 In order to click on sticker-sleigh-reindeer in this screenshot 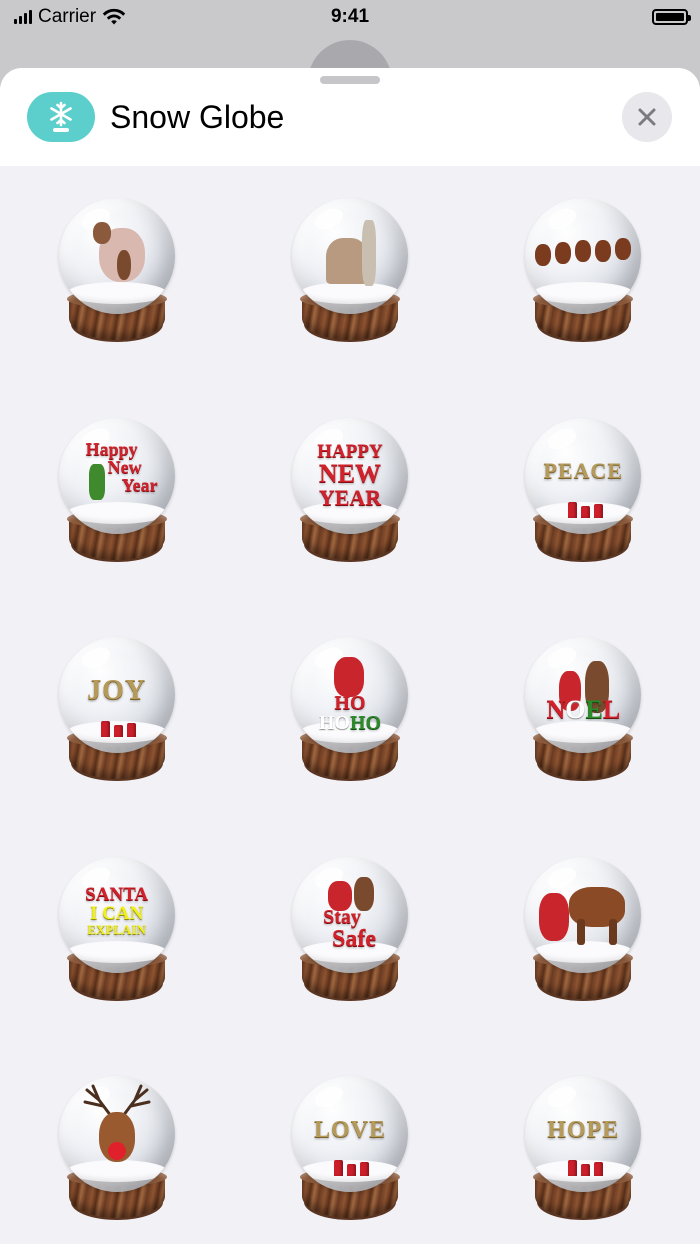, I will do `click(583, 308)`.